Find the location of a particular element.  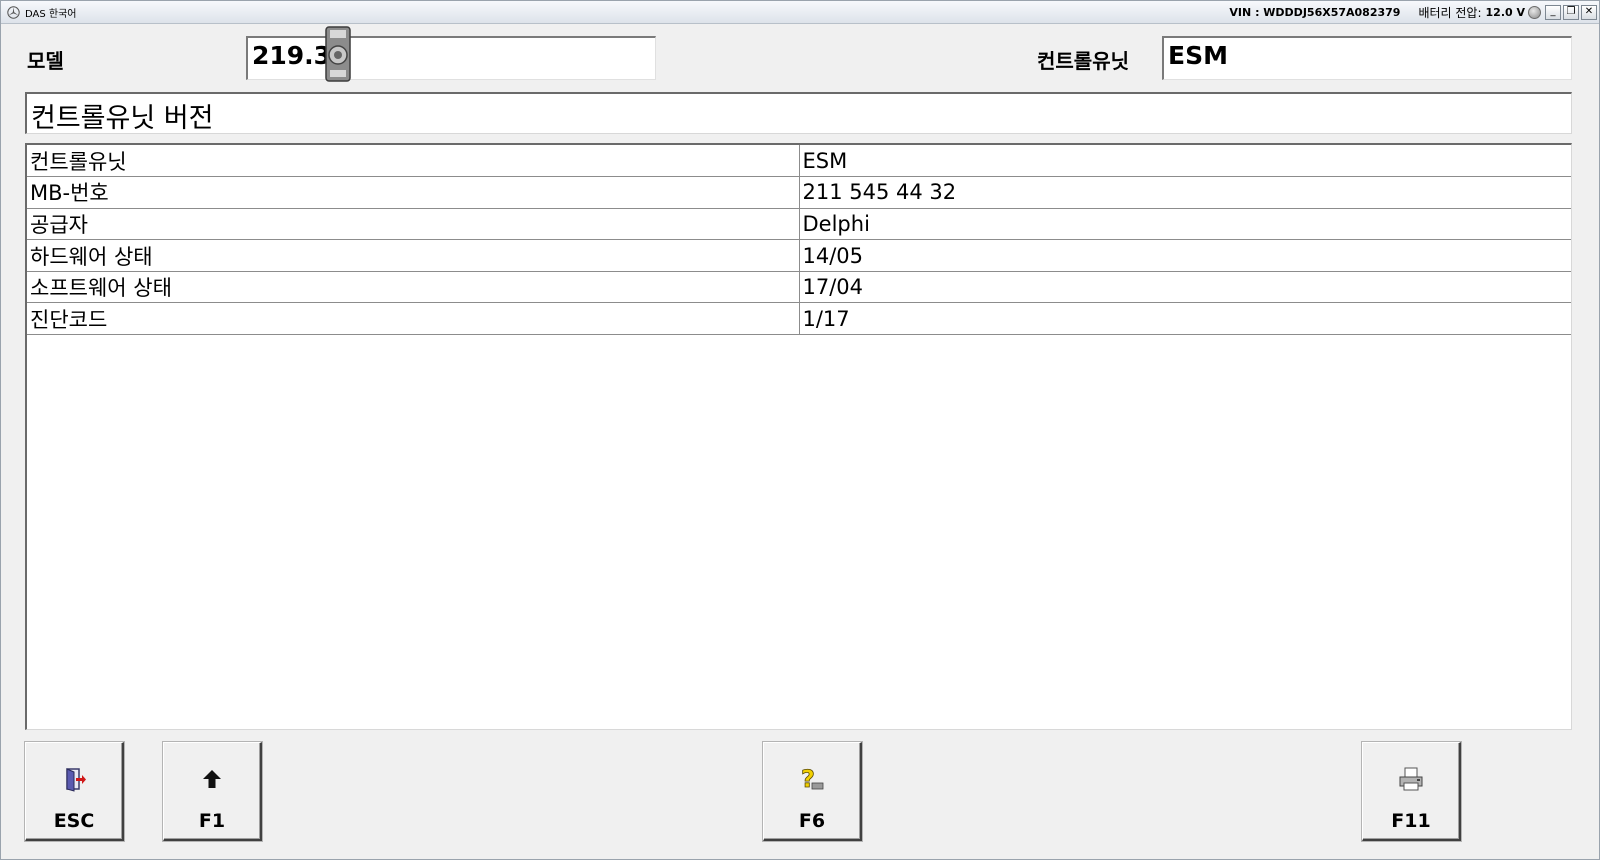

row-name: 소프트웨어 상태 is located at coordinates (413, 287).